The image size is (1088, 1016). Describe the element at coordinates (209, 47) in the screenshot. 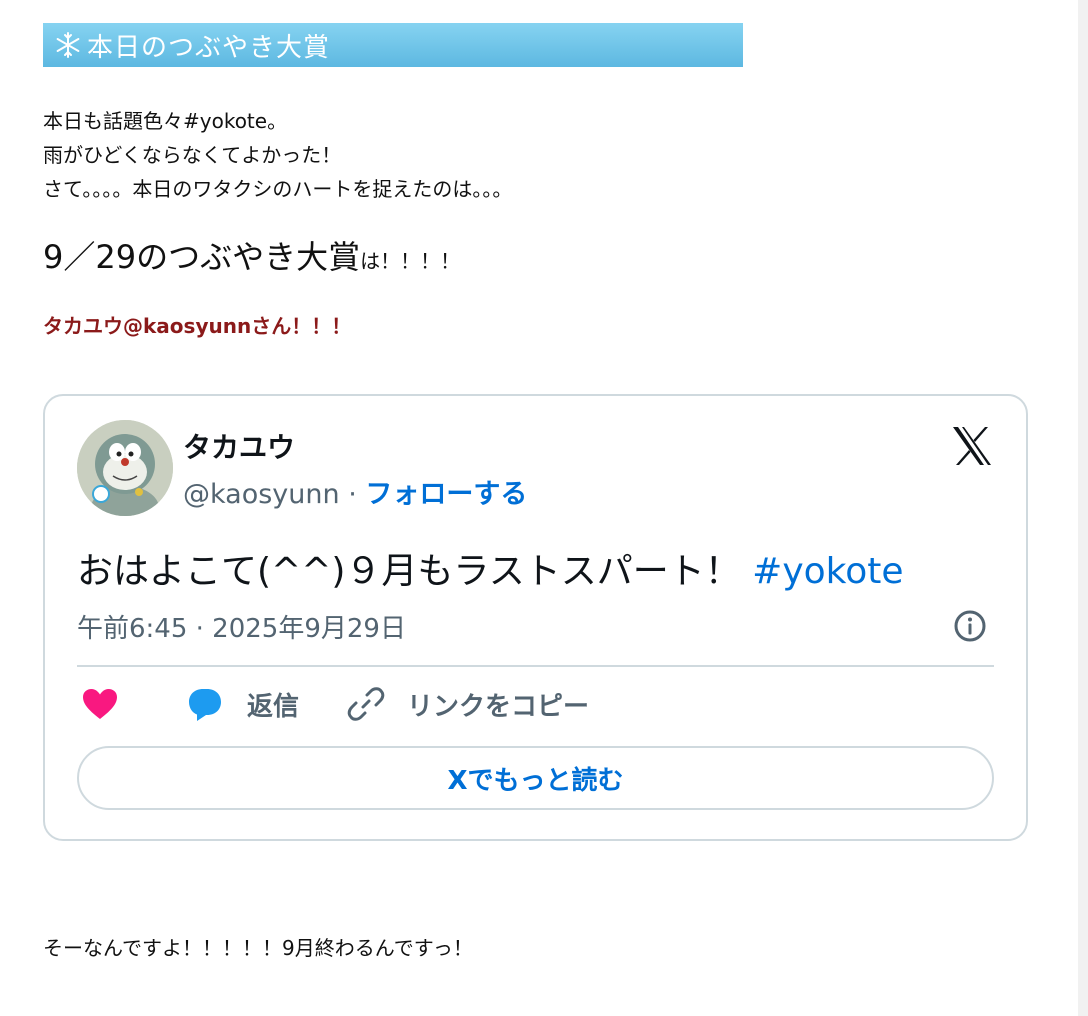

I see `section-title: 本日のつぶやき大賞` at that location.